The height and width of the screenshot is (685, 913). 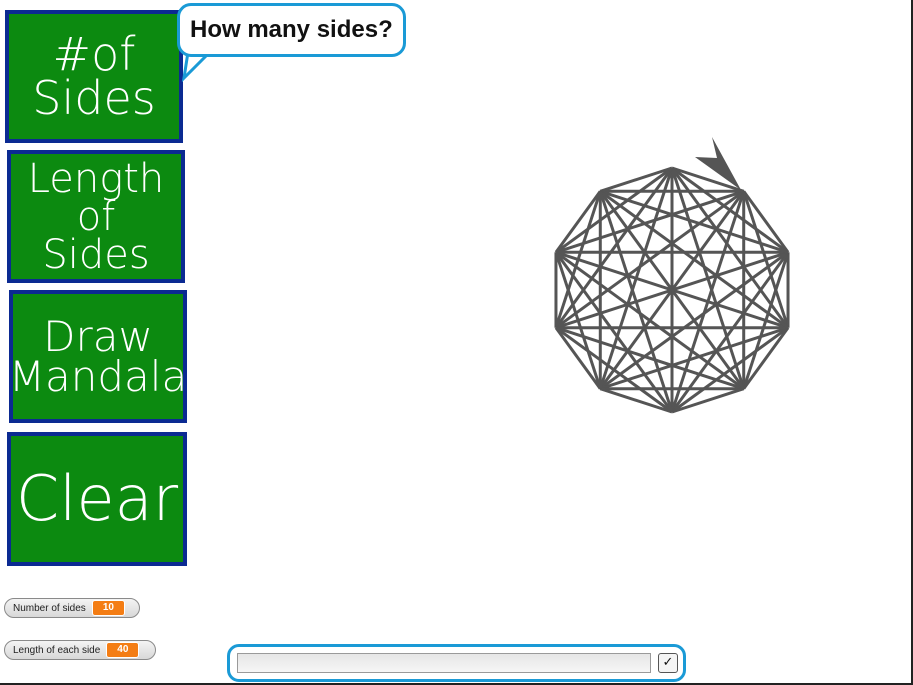 I want to click on clear-button: Clear, so click(x=97, y=499).